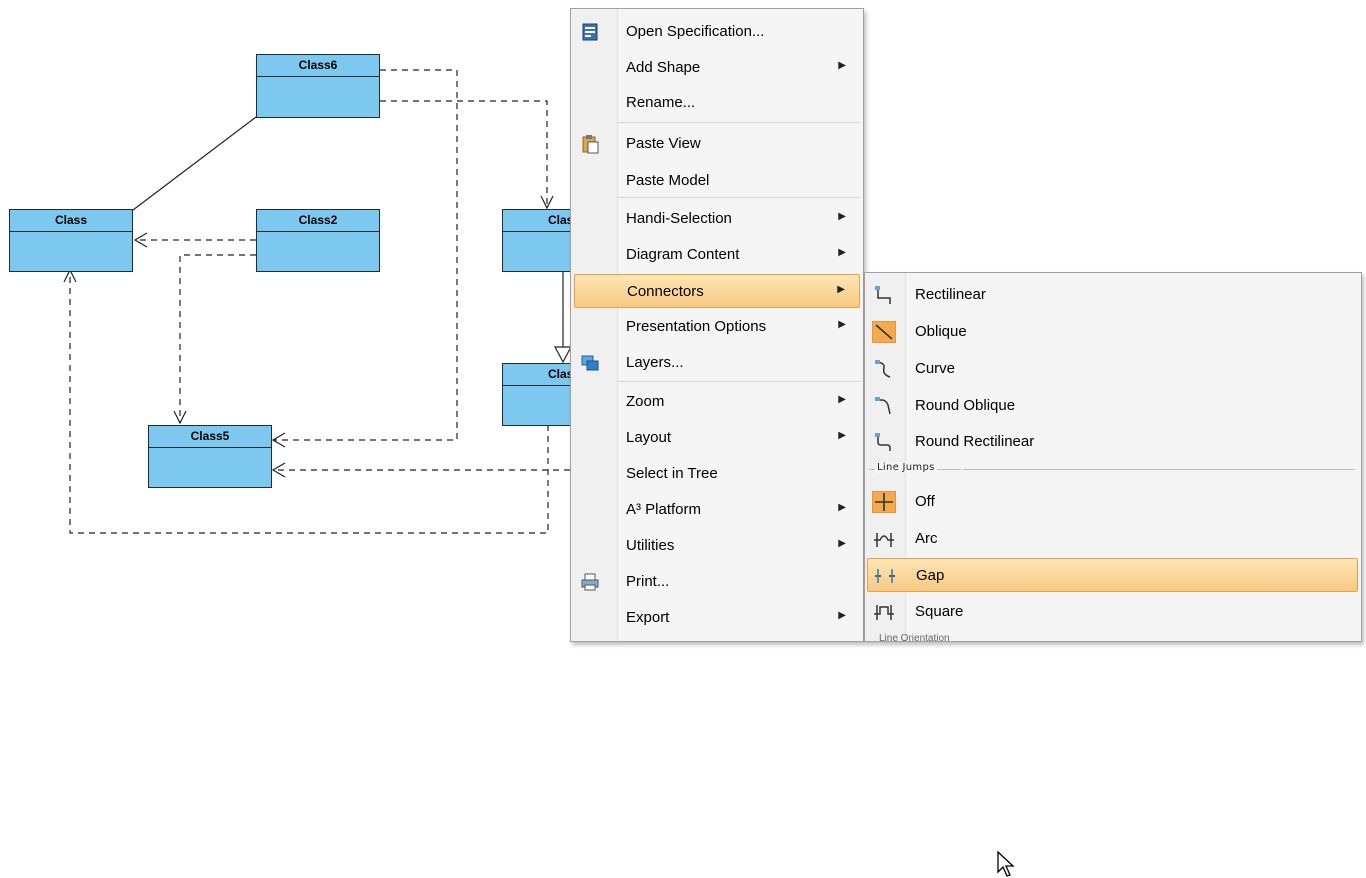 The width and height of the screenshot is (1366, 878). I want to click on menu-item-layout: Layout ▶, so click(717, 438).